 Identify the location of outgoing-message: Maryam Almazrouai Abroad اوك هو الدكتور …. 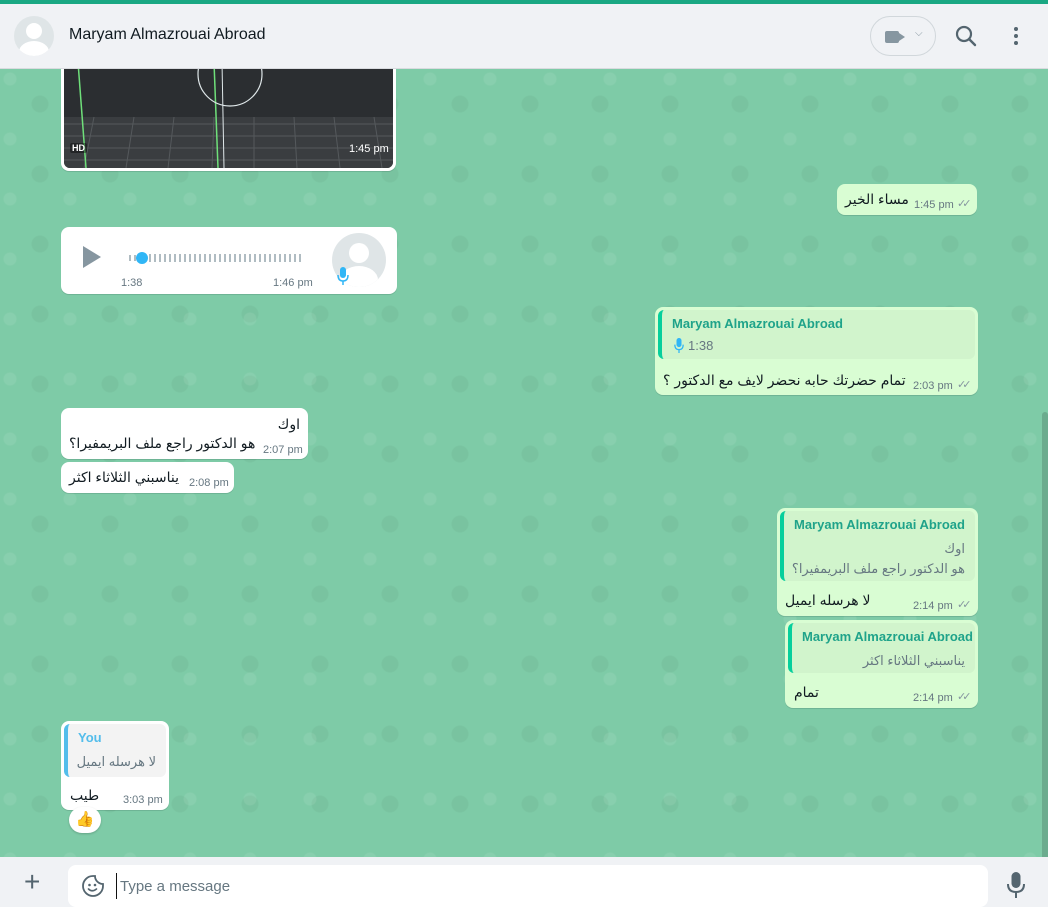
(877, 562).